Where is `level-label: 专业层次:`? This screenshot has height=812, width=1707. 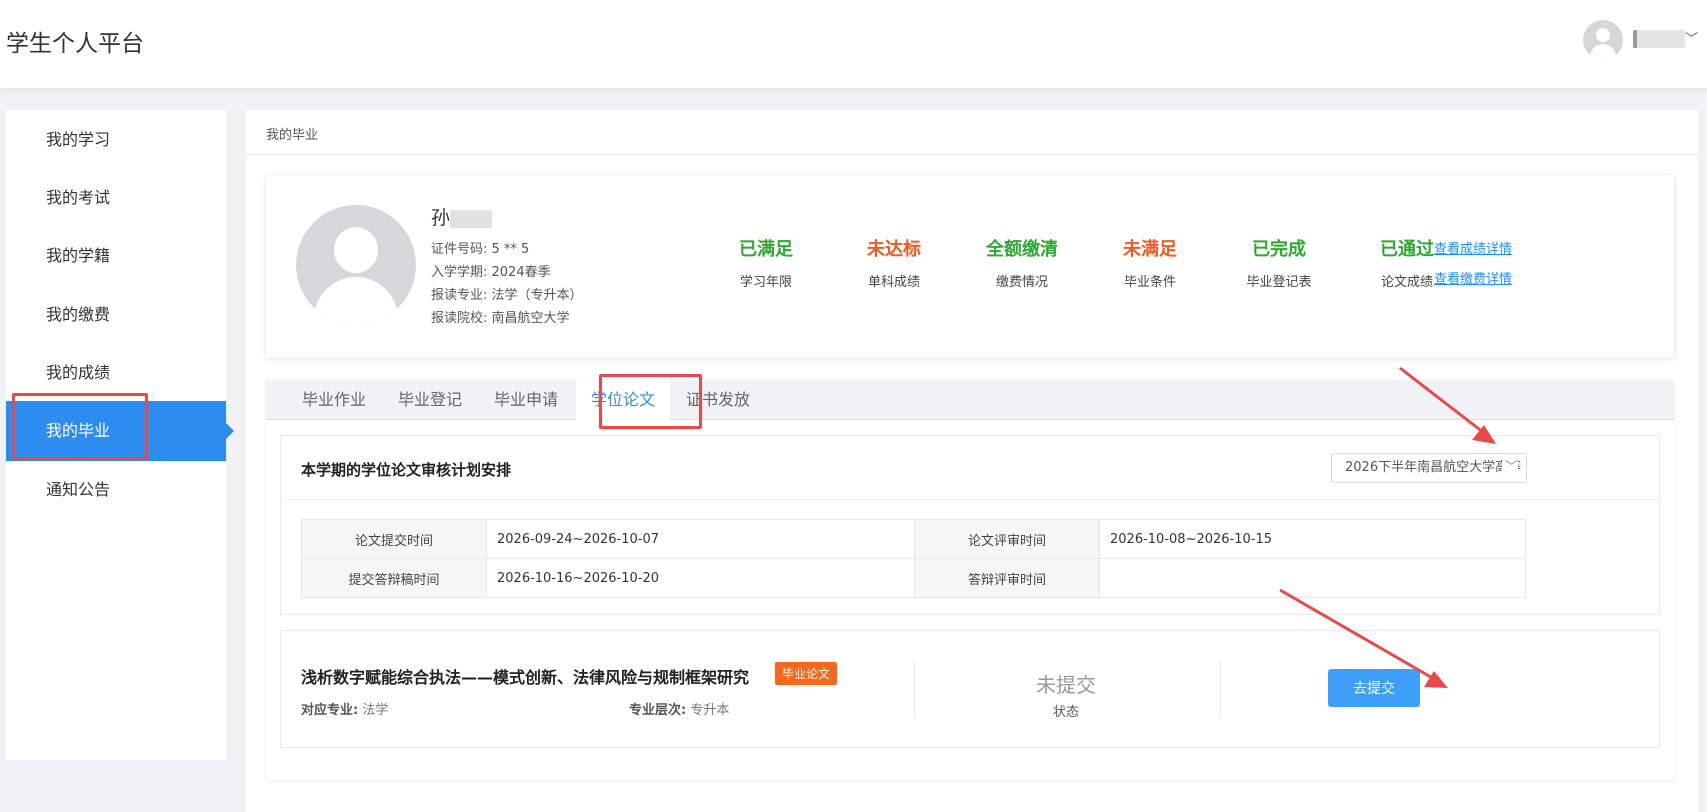
level-label: 专业层次: is located at coordinates (658, 710).